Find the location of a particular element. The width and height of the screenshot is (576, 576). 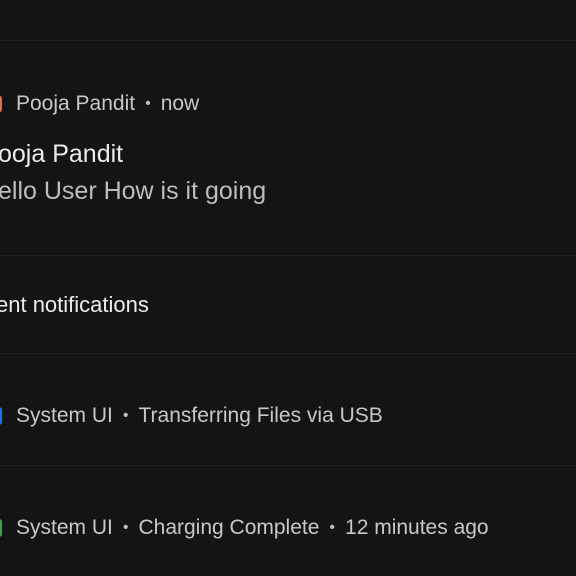

section-header: ent notifications is located at coordinates (74, 304).